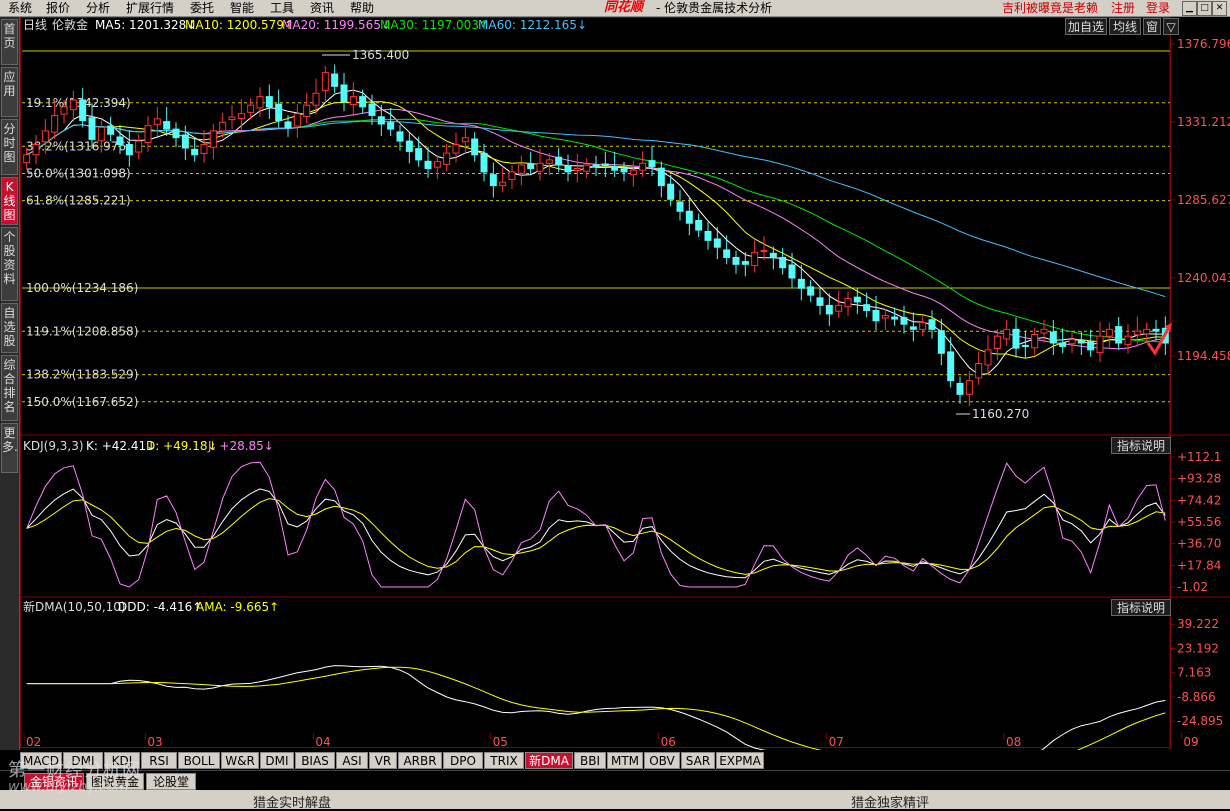 This screenshot has height=811, width=1230. I want to click on menu-analysis: 分析, so click(98, 8).